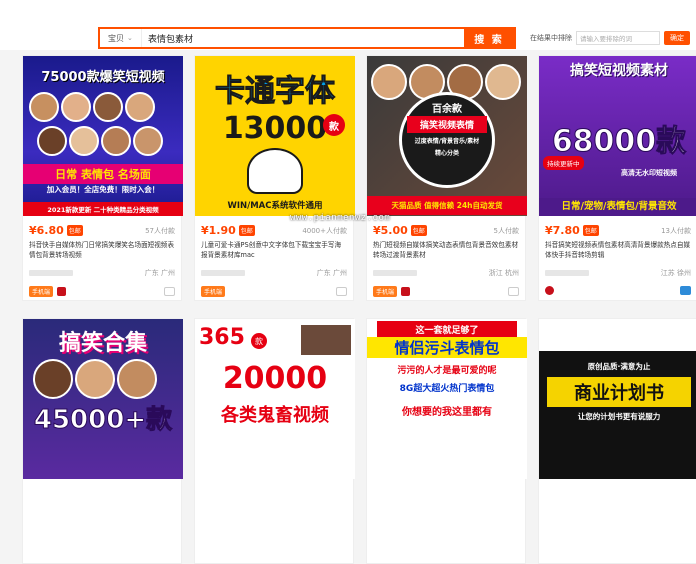  What do you see at coordinates (218, 230) in the screenshot?
I see `price: ¥1.90` at bounding box center [218, 230].